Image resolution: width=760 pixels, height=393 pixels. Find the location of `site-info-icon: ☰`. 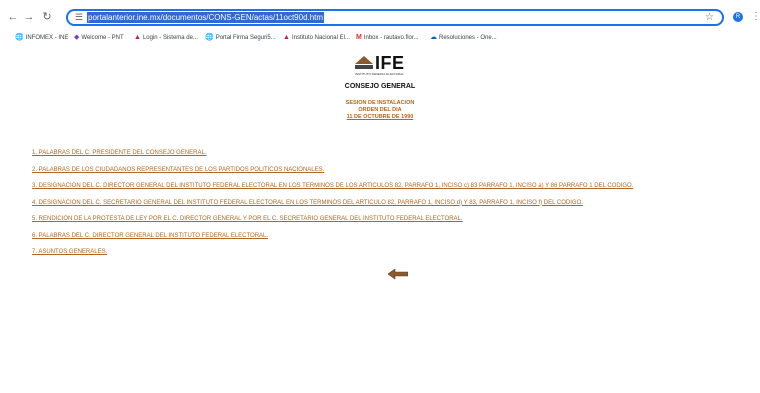

site-info-icon: ☰ is located at coordinates (79, 17).